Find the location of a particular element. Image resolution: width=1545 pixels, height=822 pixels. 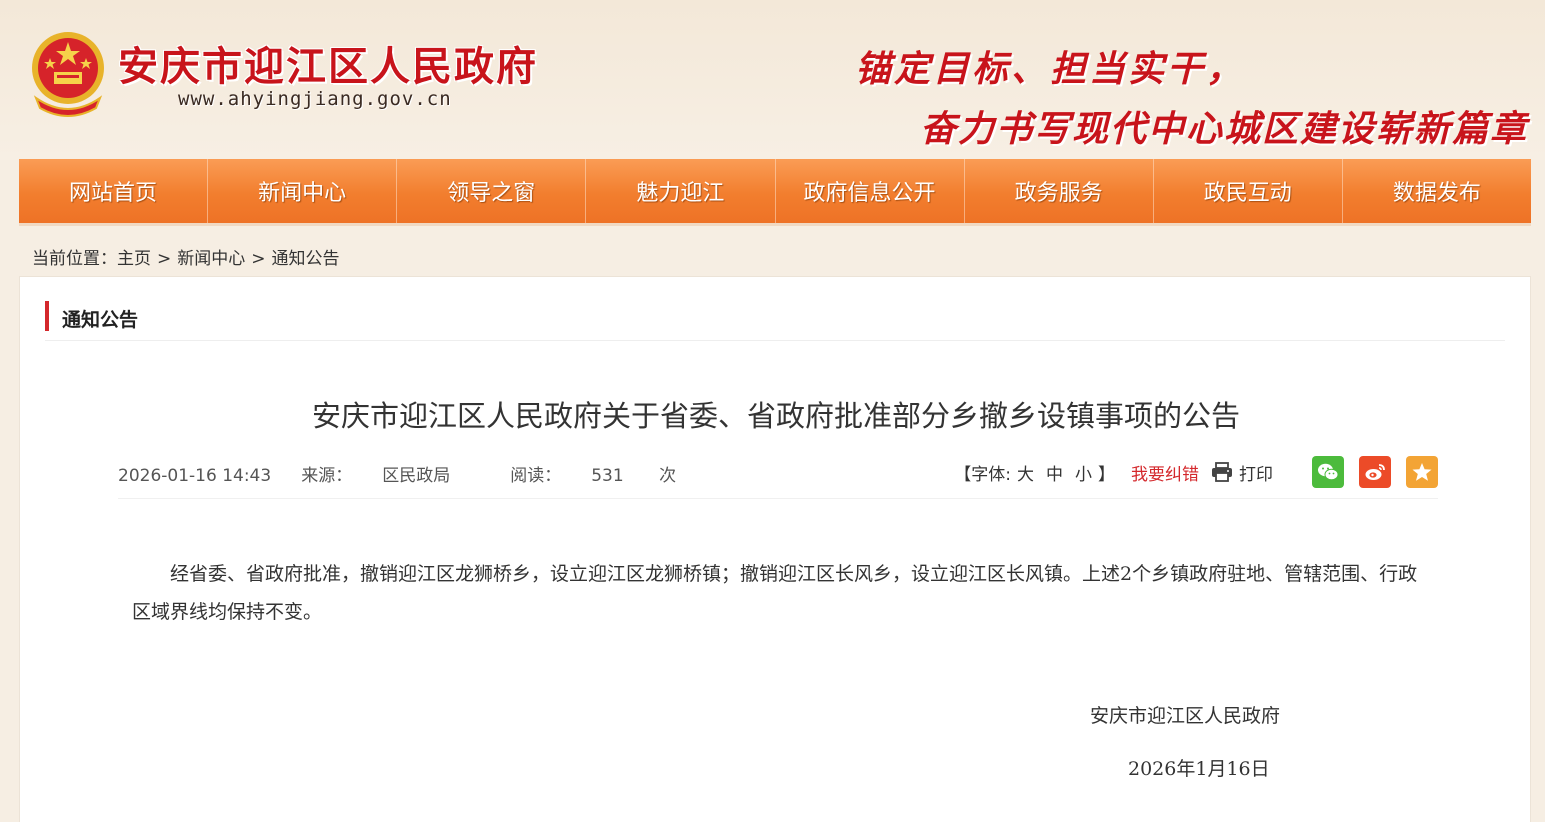

share-weibo-button is located at coordinates (1375, 472).